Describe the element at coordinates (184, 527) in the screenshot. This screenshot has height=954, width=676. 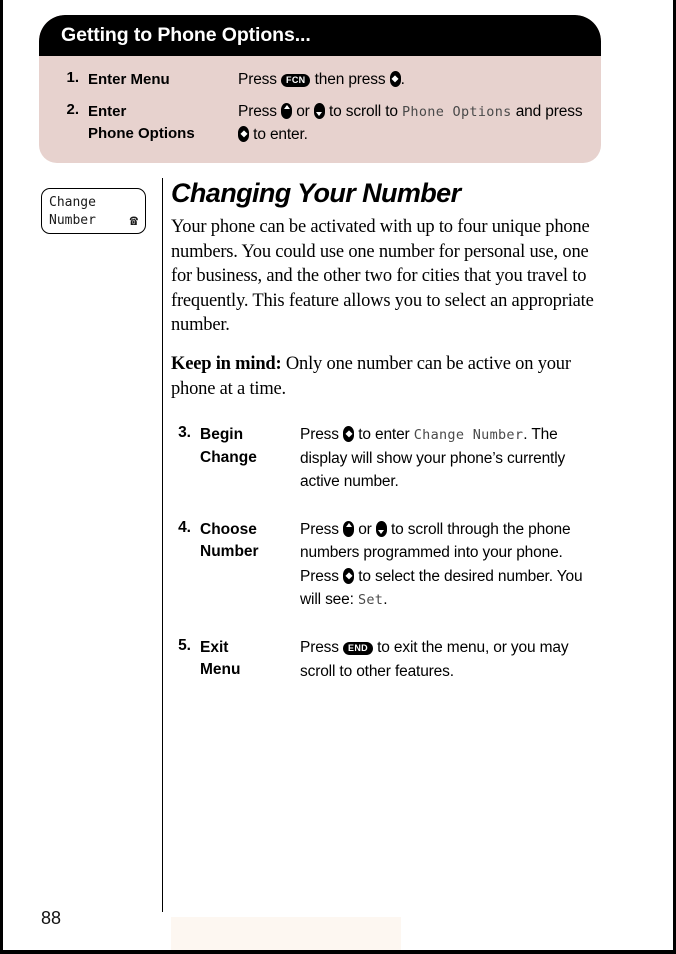
I see `step-4-number: 4.` at that location.